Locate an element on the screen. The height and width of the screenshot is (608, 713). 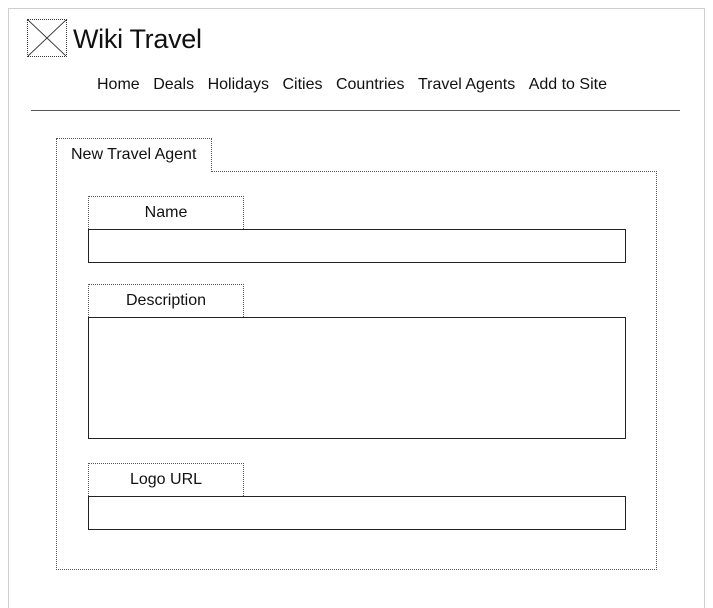
nav-item-home: Home is located at coordinates (118, 85).